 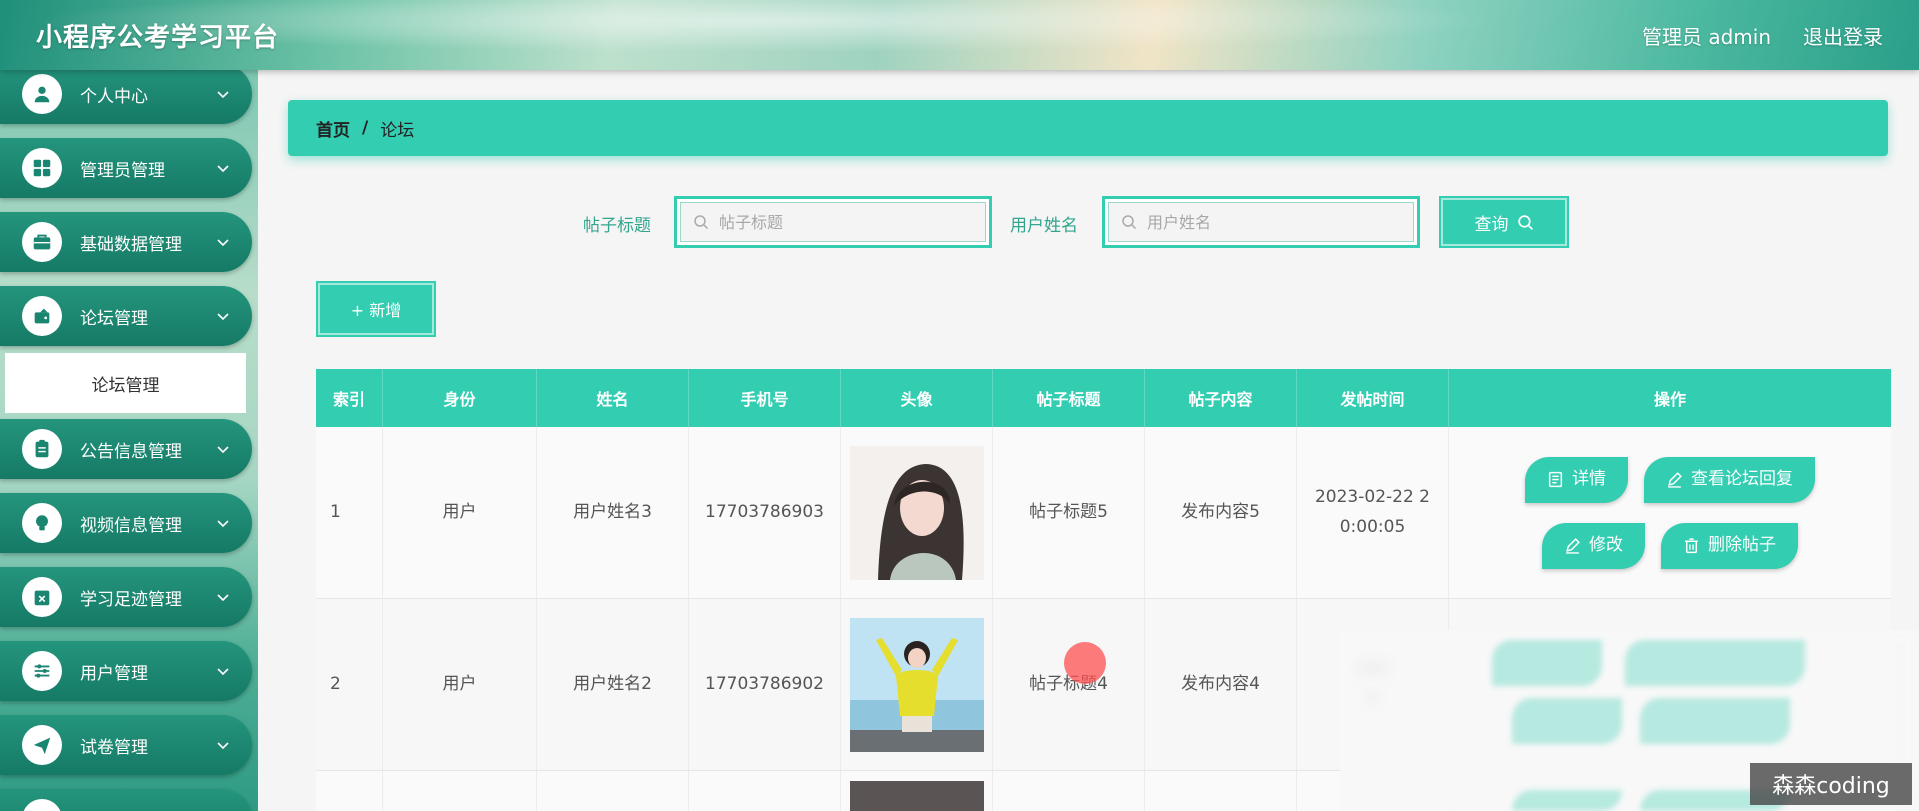 I want to click on header-phone: 手机号, so click(x=765, y=398).